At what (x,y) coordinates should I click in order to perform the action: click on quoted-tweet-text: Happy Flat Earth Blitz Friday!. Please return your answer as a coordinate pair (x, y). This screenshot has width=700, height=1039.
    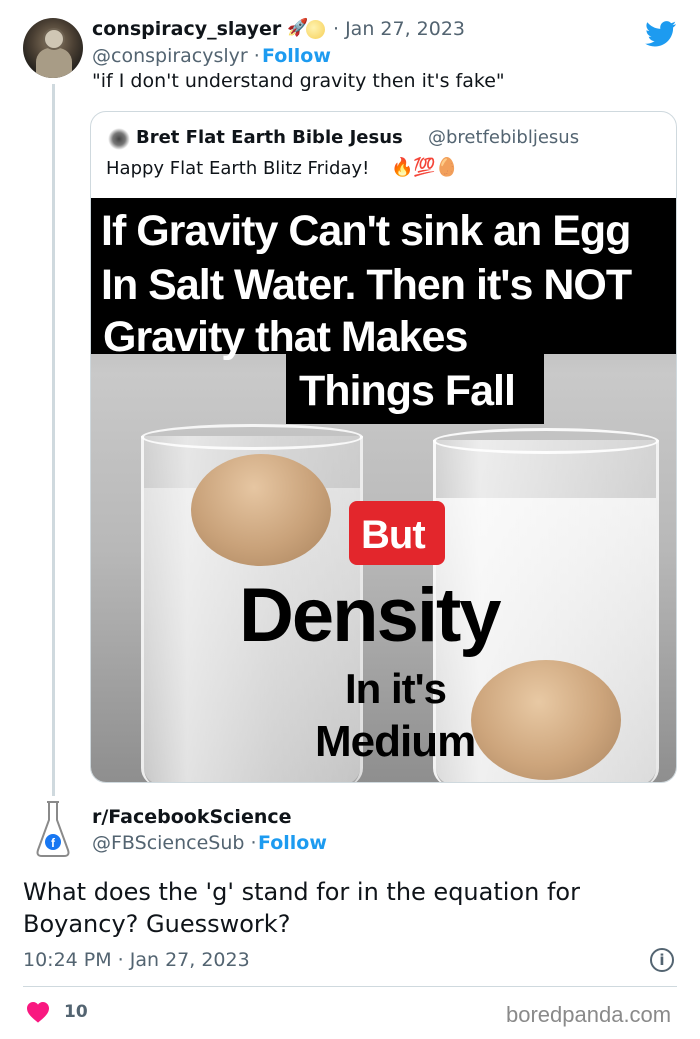
    Looking at the image, I should click on (238, 168).